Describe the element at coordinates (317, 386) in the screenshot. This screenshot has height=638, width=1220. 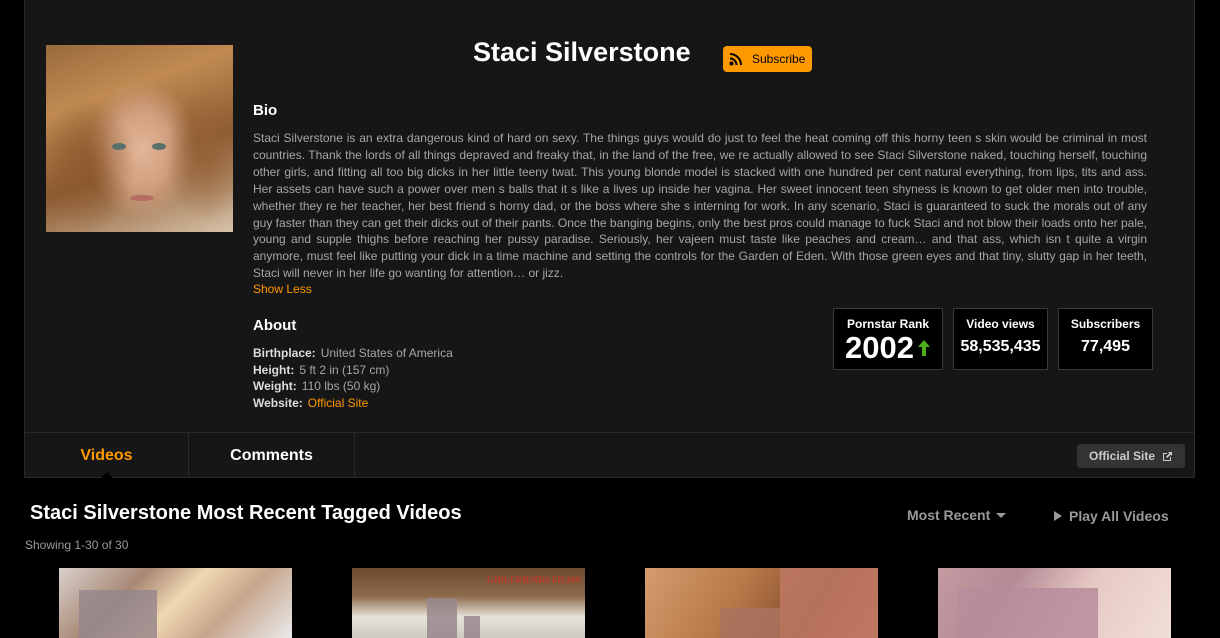
I see `about-weight: Weight: 110 lbs (50 kg)` at that location.